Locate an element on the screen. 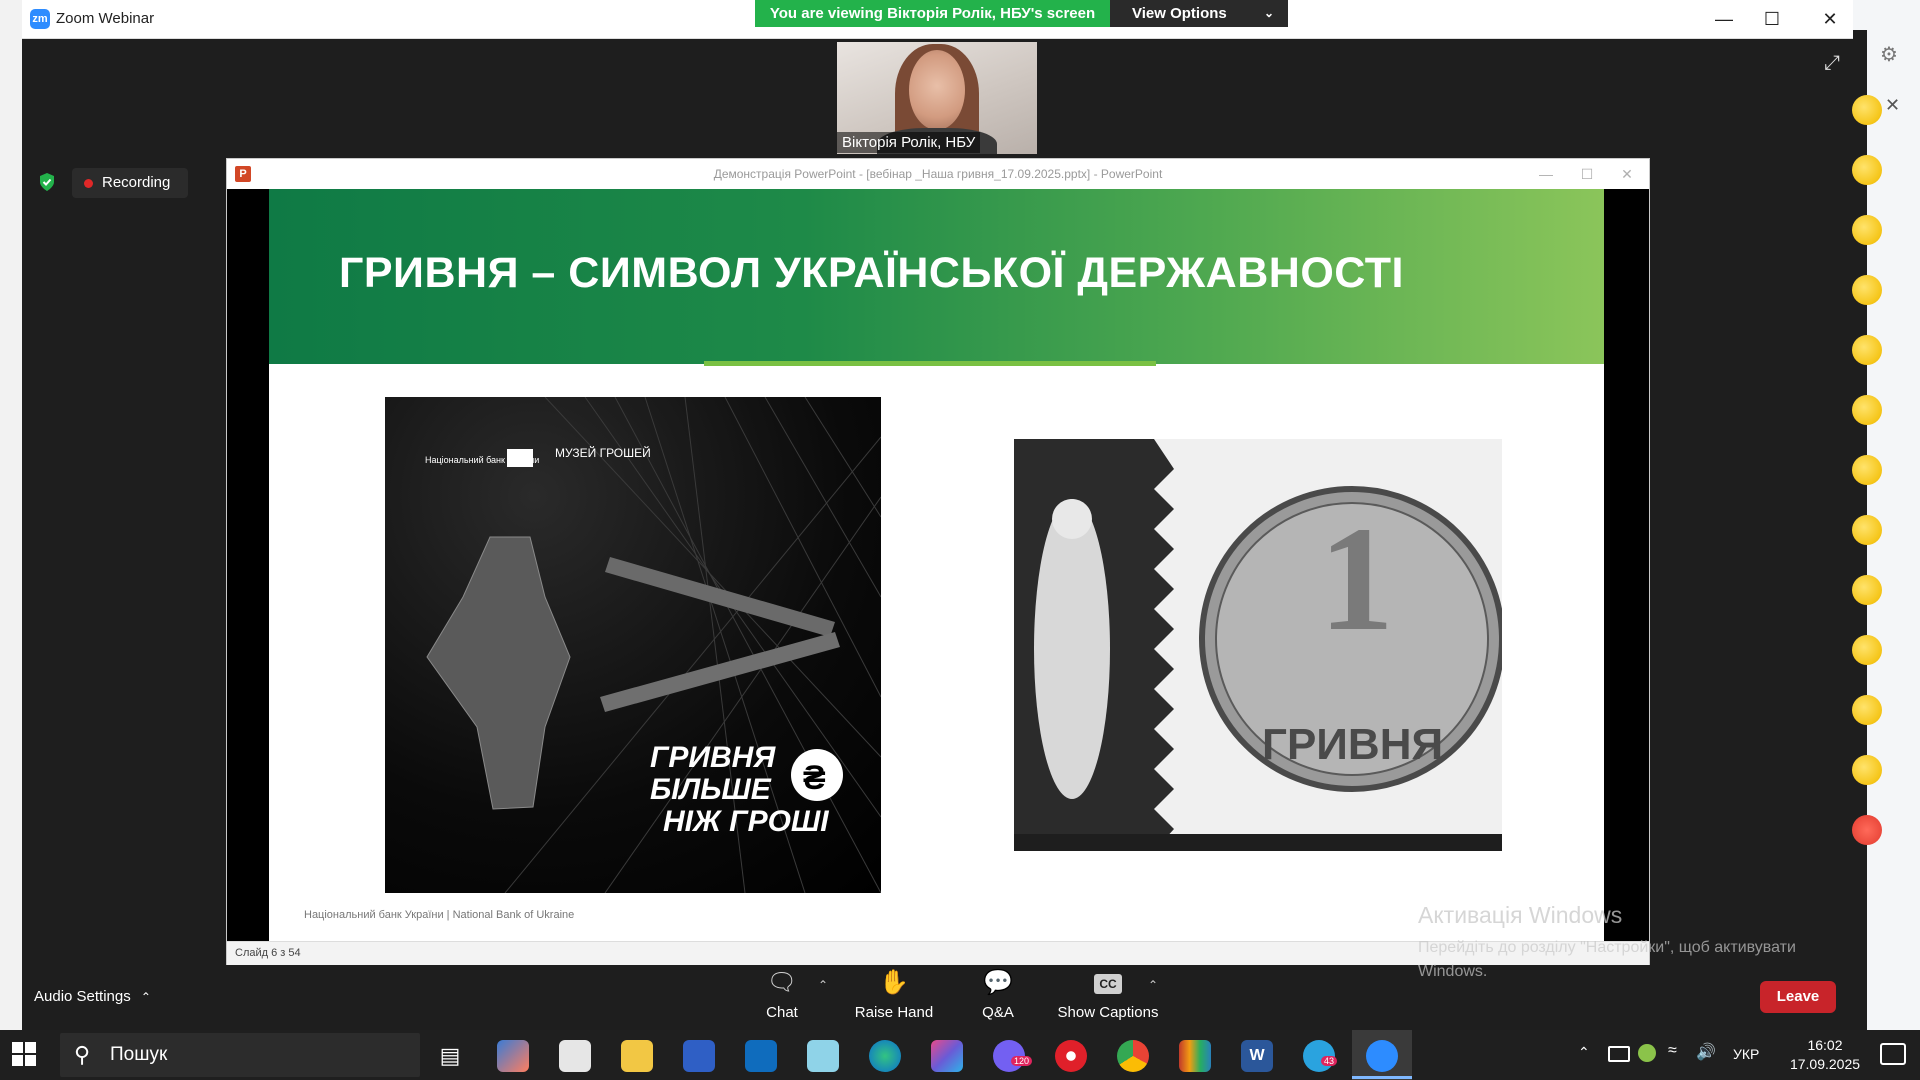  word-icon: W is located at coordinates (1257, 1056).